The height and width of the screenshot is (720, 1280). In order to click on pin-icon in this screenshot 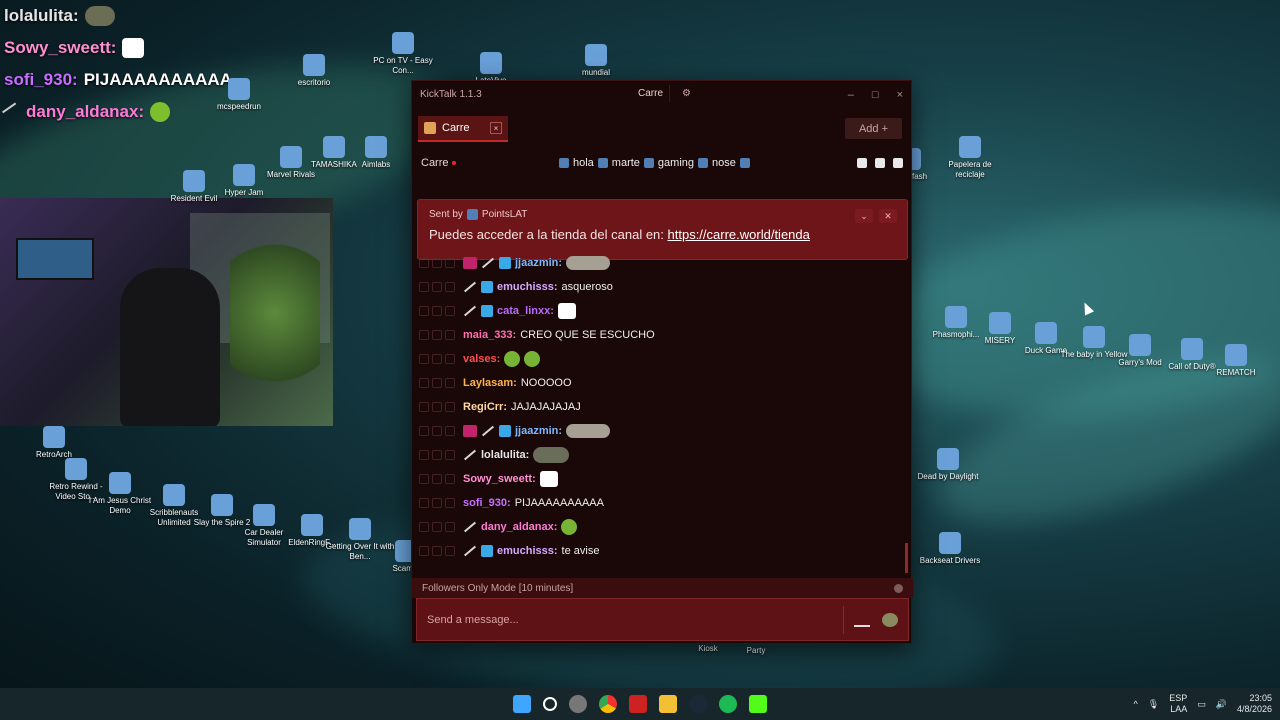, I will do `click(898, 163)`.